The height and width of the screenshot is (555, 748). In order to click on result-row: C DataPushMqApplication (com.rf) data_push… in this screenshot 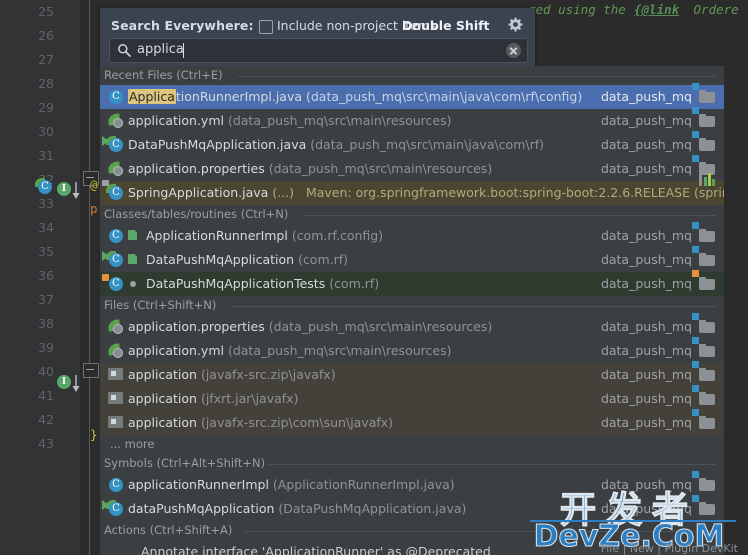, I will do `click(412, 259)`.